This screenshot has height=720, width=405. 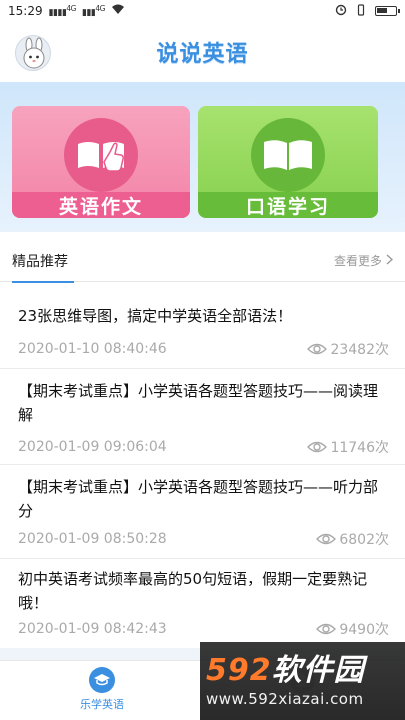 What do you see at coordinates (288, 155) in the screenshot?
I see `open-book-icon` at bounding box center [288, 155].